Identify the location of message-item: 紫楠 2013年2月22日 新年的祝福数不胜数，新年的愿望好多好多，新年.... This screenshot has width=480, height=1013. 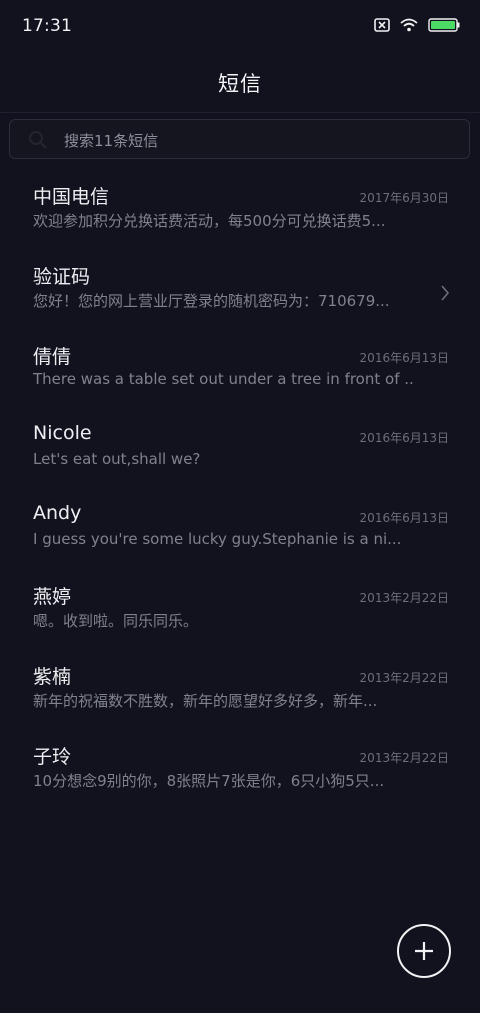
(240, 693).